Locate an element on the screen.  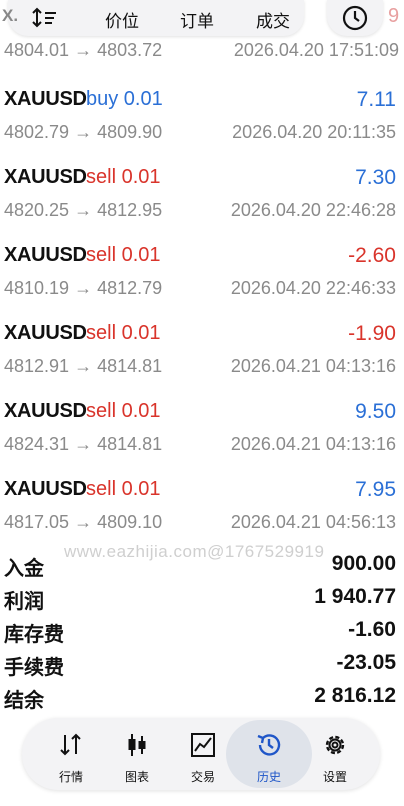
summary-label: 结余 is located at coordinates (24, 701).